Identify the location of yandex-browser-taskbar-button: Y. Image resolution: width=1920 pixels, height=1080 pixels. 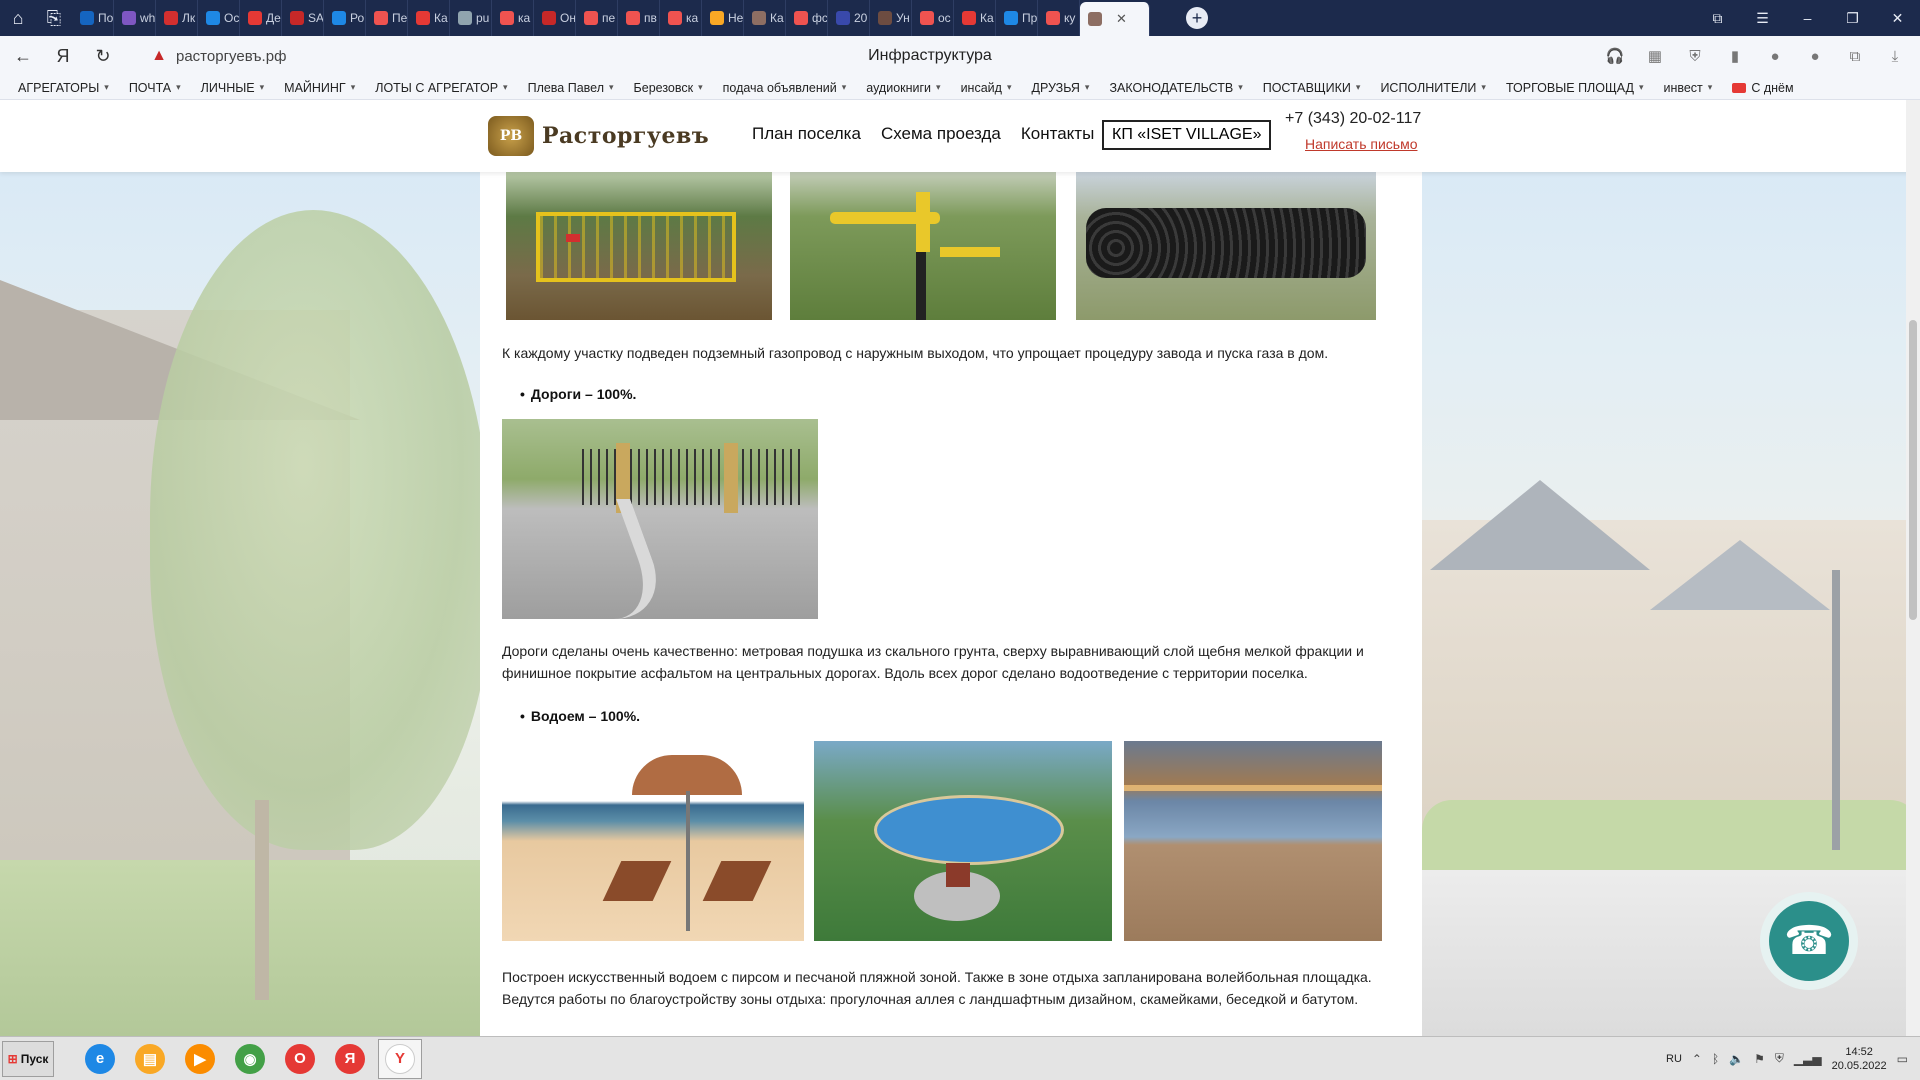
(400, 1058).